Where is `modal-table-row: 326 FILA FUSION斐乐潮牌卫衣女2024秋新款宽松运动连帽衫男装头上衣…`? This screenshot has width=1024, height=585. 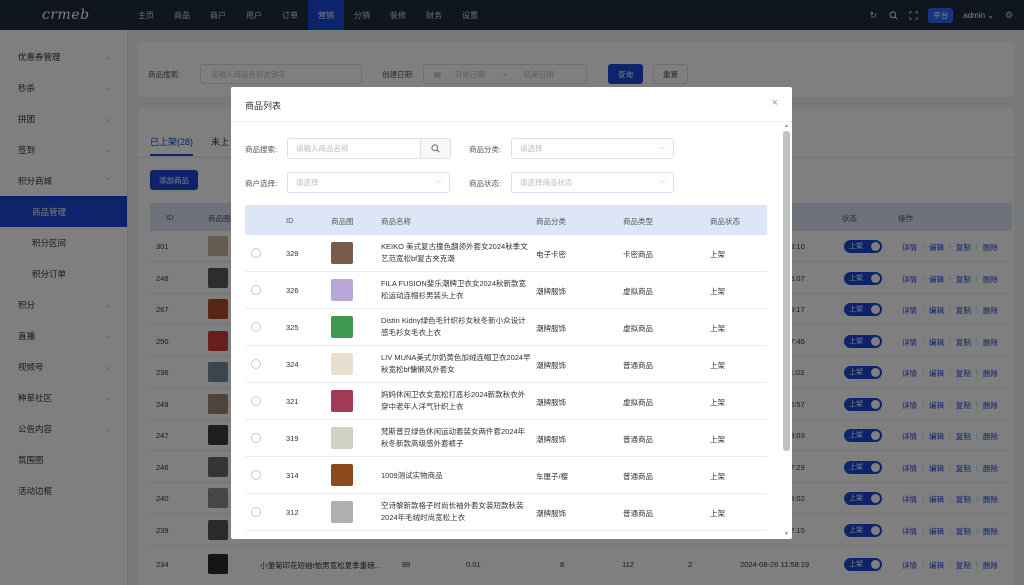 modal-table-row: 326 FILA FUSION斐乐潮牌卫衣女2024秋新款宽松运动连帽衫男装头上衣… is located at coordinates (506, 290).